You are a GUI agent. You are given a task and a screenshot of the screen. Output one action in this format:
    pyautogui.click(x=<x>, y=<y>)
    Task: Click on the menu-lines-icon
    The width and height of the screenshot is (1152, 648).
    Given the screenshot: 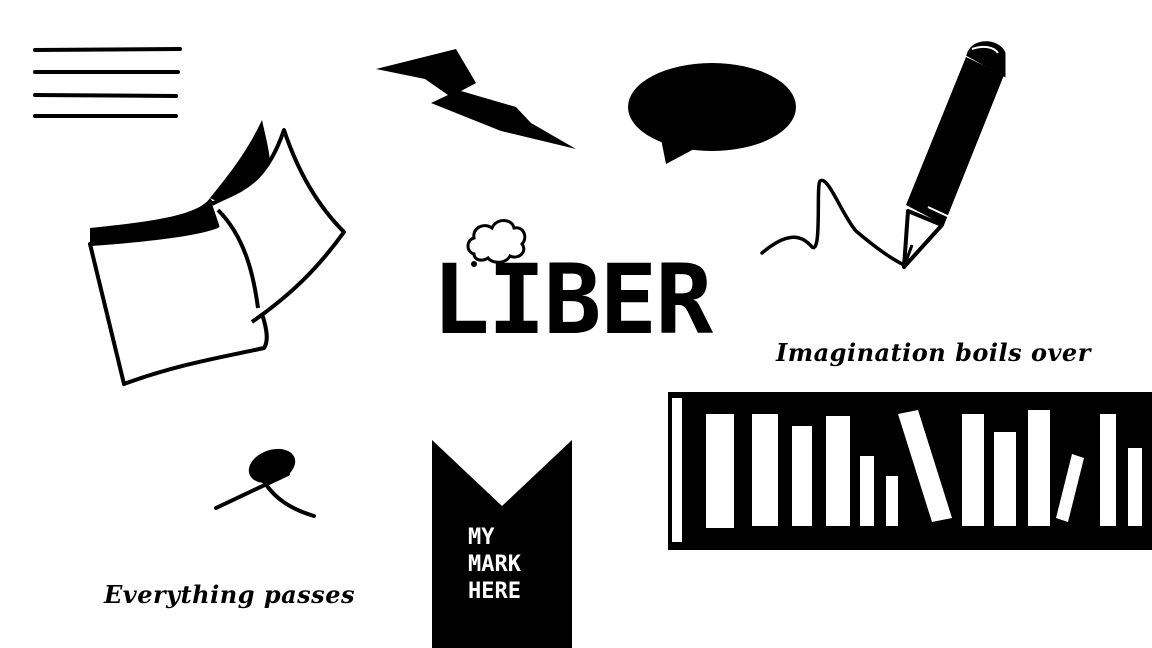 What is the action you would take?
    pyautogui.click(x=107, y=82)
    